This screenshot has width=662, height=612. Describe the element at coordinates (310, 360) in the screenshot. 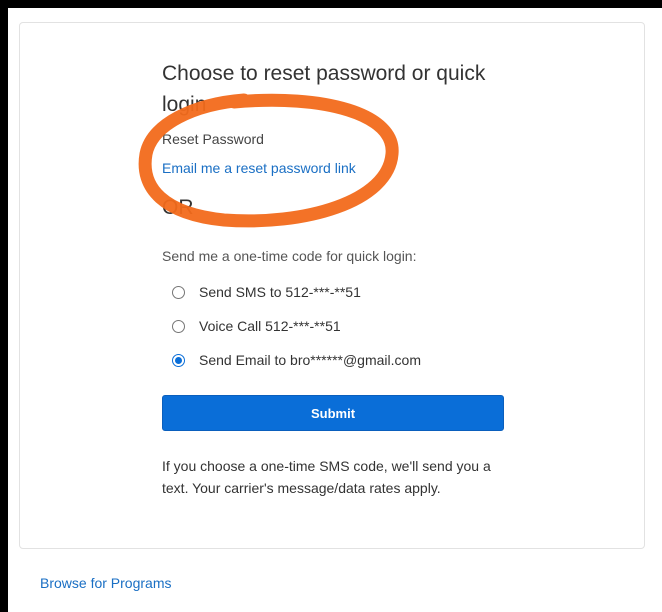

I see `option-email-label: Send Email to bro******@gmail.com` at that location.